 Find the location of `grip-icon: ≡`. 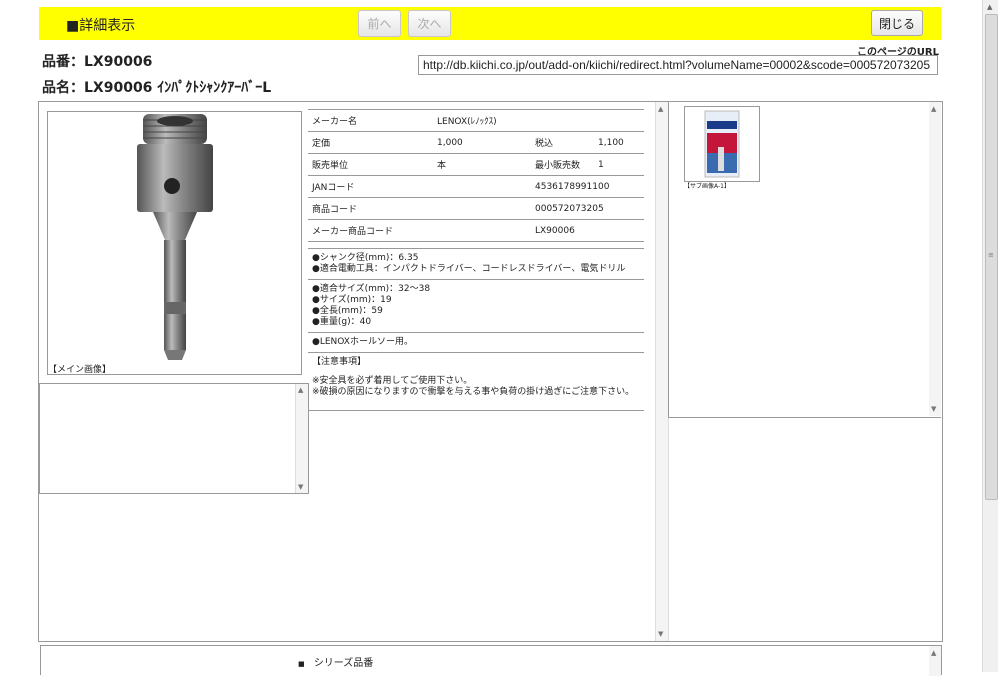

grip-icon: ≡ is located at coordinates (991, 255).